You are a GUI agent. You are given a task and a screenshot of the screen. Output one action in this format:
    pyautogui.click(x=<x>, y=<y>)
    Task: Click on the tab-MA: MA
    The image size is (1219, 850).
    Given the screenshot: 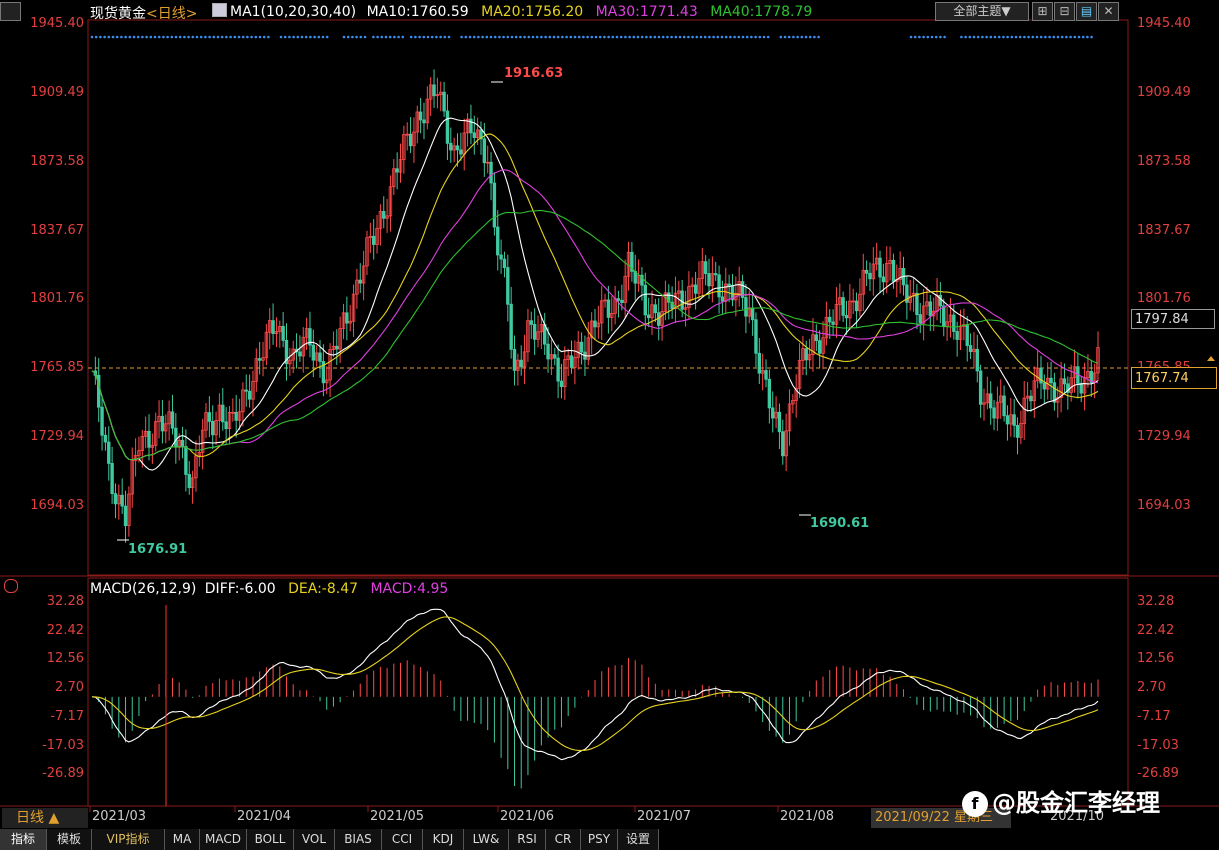 What is the action you would take?
    pyautogui.click(x=182, y=839)
    